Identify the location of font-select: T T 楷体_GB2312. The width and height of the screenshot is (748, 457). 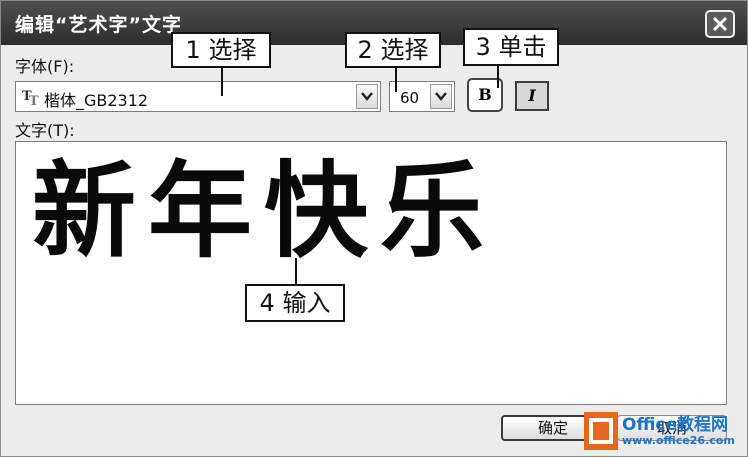
(198, 96).